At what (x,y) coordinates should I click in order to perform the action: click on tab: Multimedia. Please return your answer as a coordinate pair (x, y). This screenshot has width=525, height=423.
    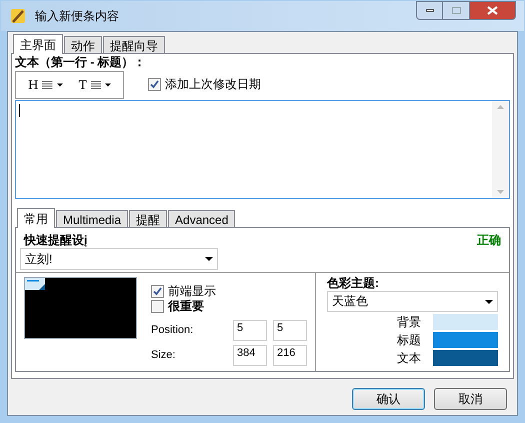
    Looking at the image, I should click on (92, 218).